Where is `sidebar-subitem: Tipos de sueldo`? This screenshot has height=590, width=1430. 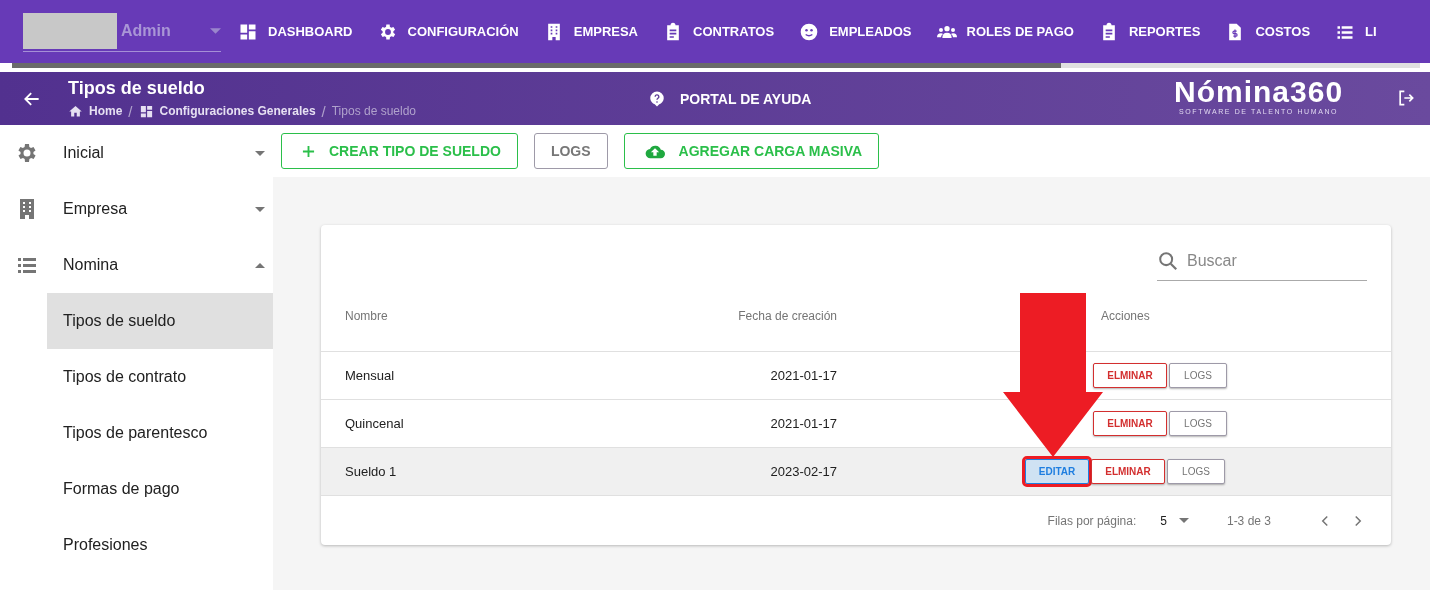 sidebar-subitem: Tipos de sueldo is located at coordinates (160, 321).